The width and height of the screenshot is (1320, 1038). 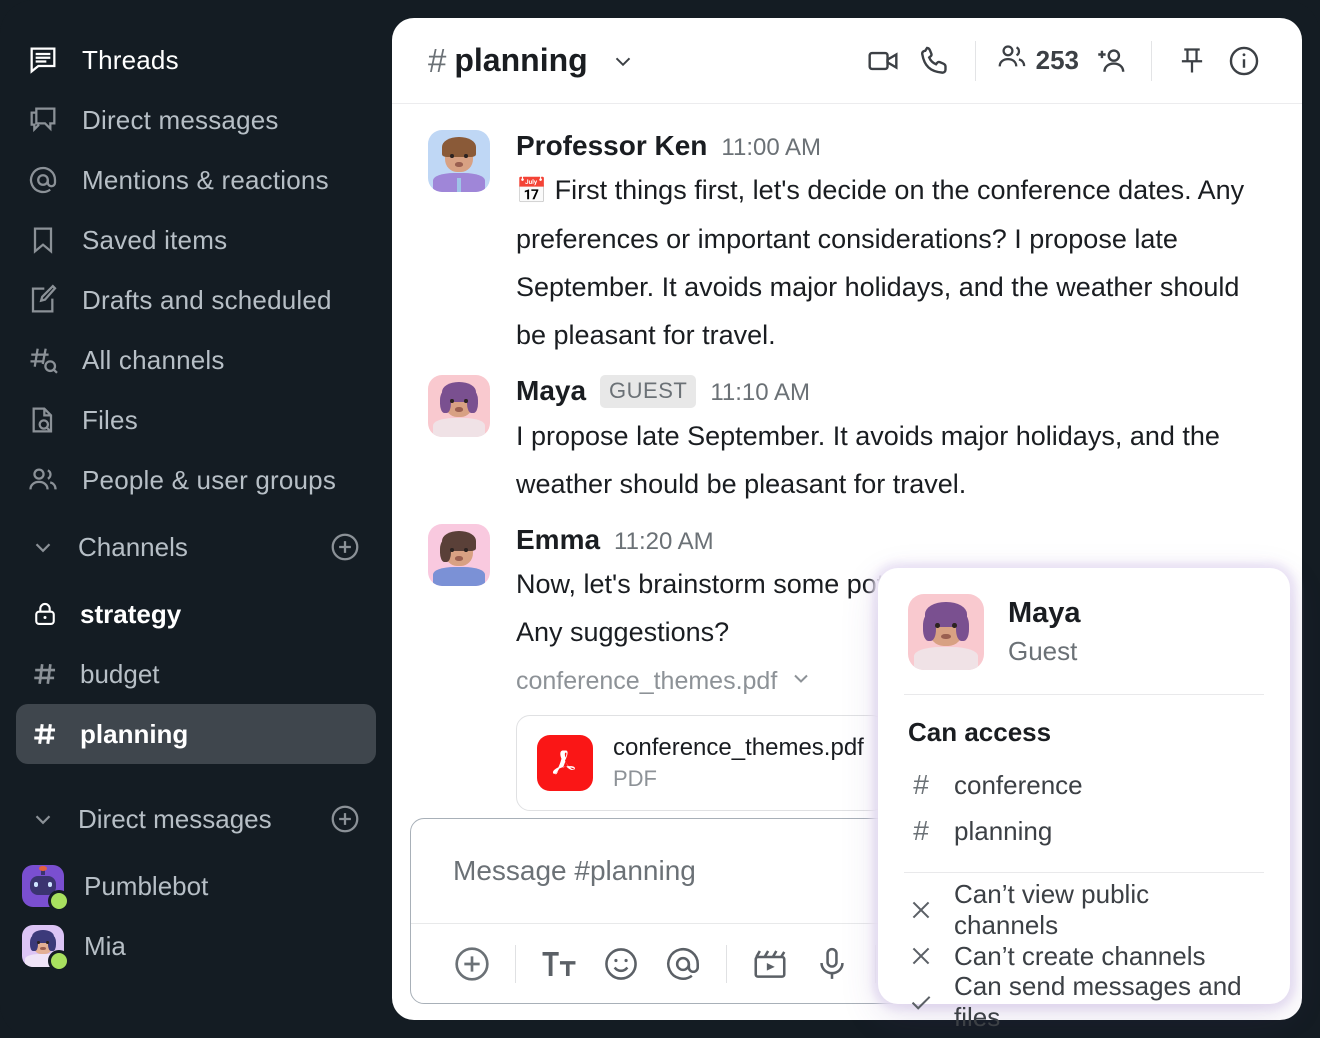 I want to click on new-dm-button, so click(x=345, y=819).